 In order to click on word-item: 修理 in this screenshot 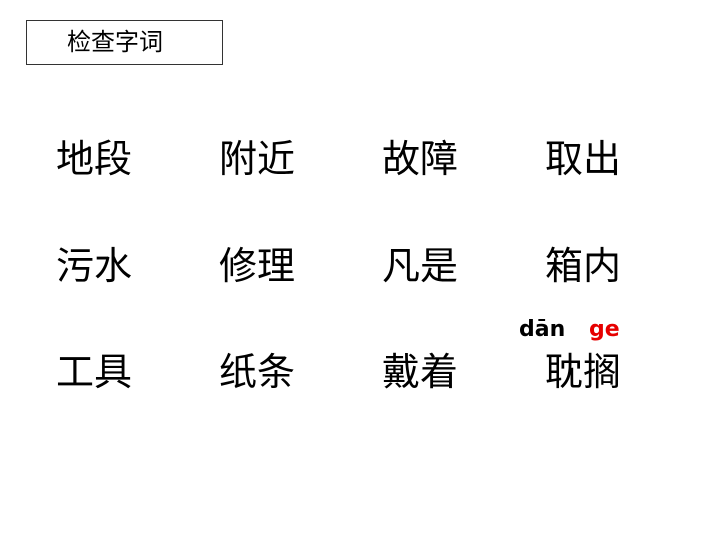, I will do `click(257, 266)`.